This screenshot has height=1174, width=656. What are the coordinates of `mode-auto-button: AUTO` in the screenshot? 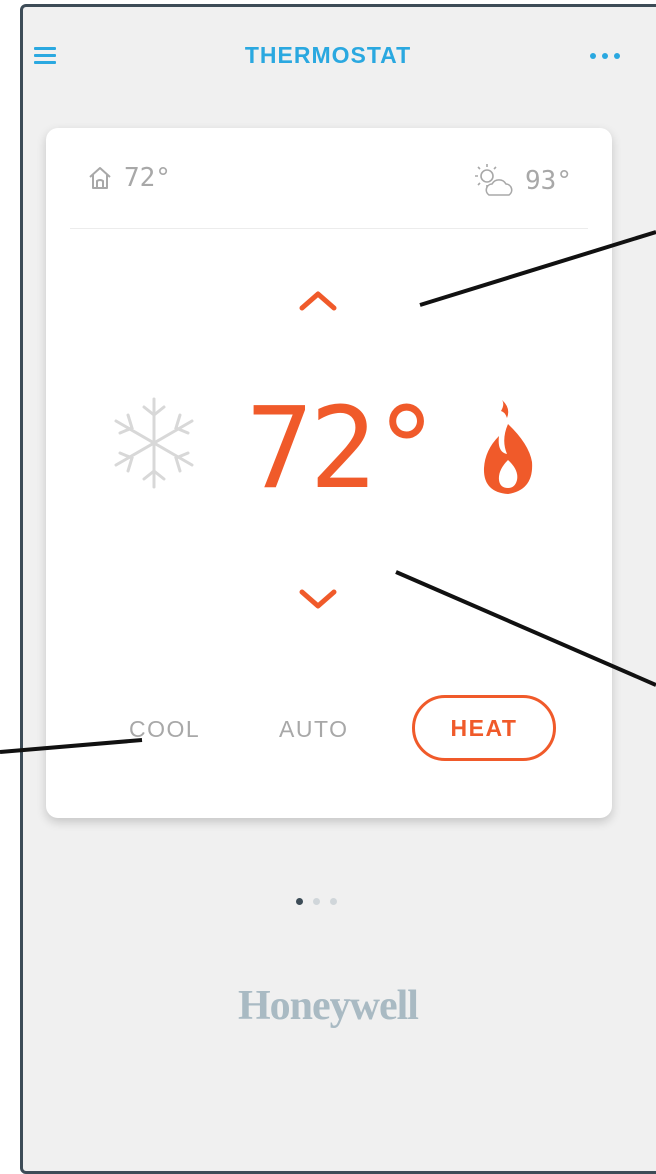 It's located at (313, 729).